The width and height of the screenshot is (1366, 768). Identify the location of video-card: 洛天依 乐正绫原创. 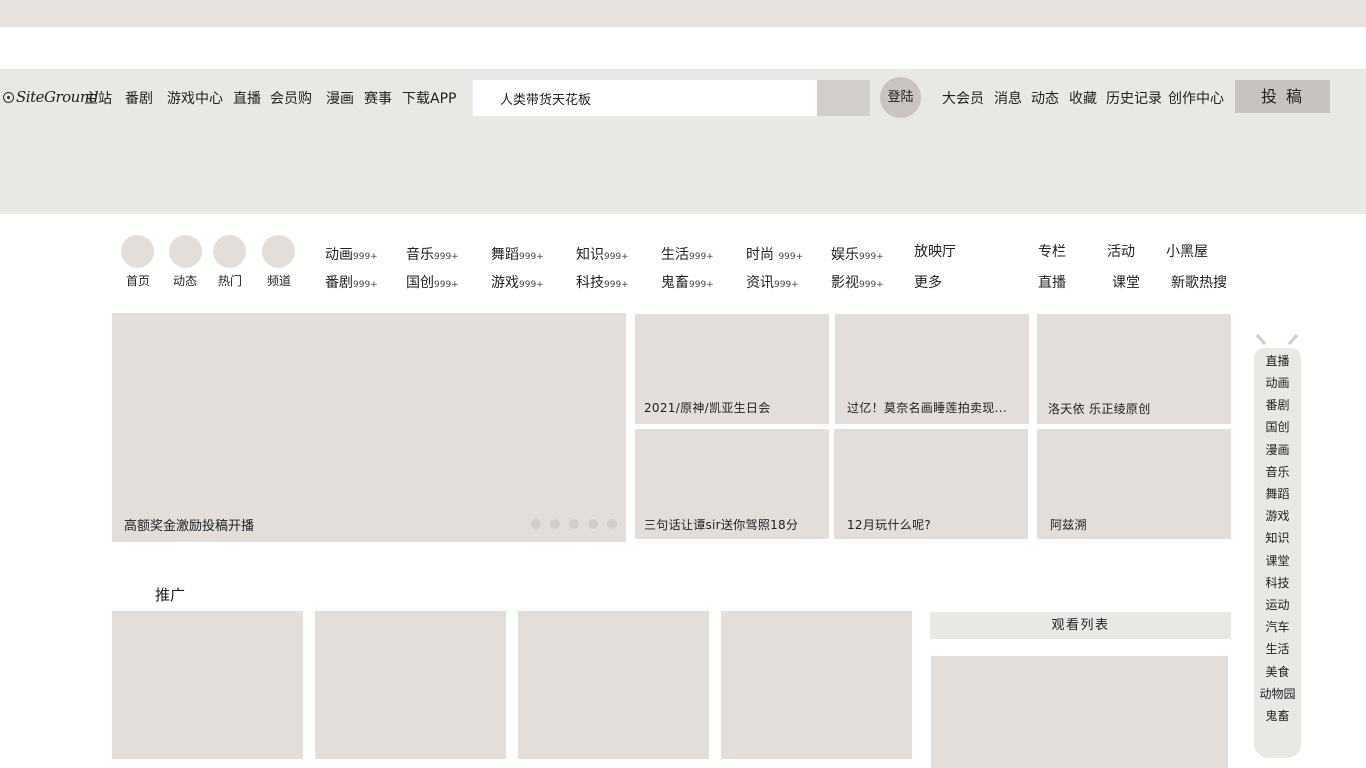
(1134, 369).